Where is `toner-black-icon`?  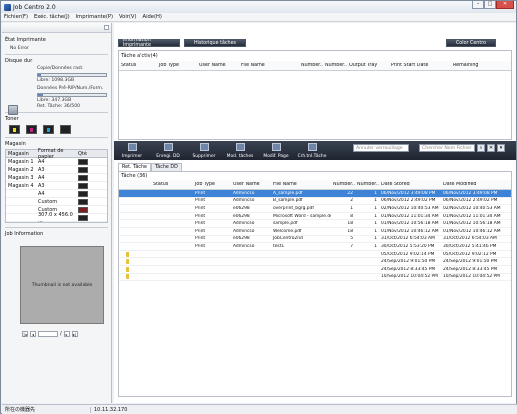 toner-black-icon is located at coordinates (65, 129).